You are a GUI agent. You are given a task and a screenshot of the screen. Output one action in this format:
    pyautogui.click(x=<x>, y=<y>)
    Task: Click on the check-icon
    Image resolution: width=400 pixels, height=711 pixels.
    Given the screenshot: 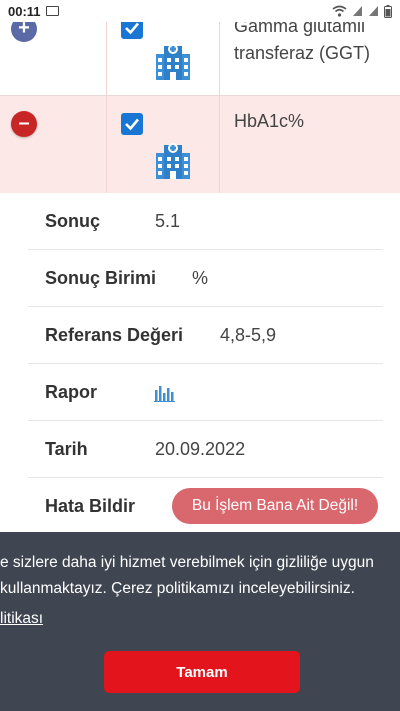 What is the action you would take?
    pyautogui.click(x=132, y=124)
    